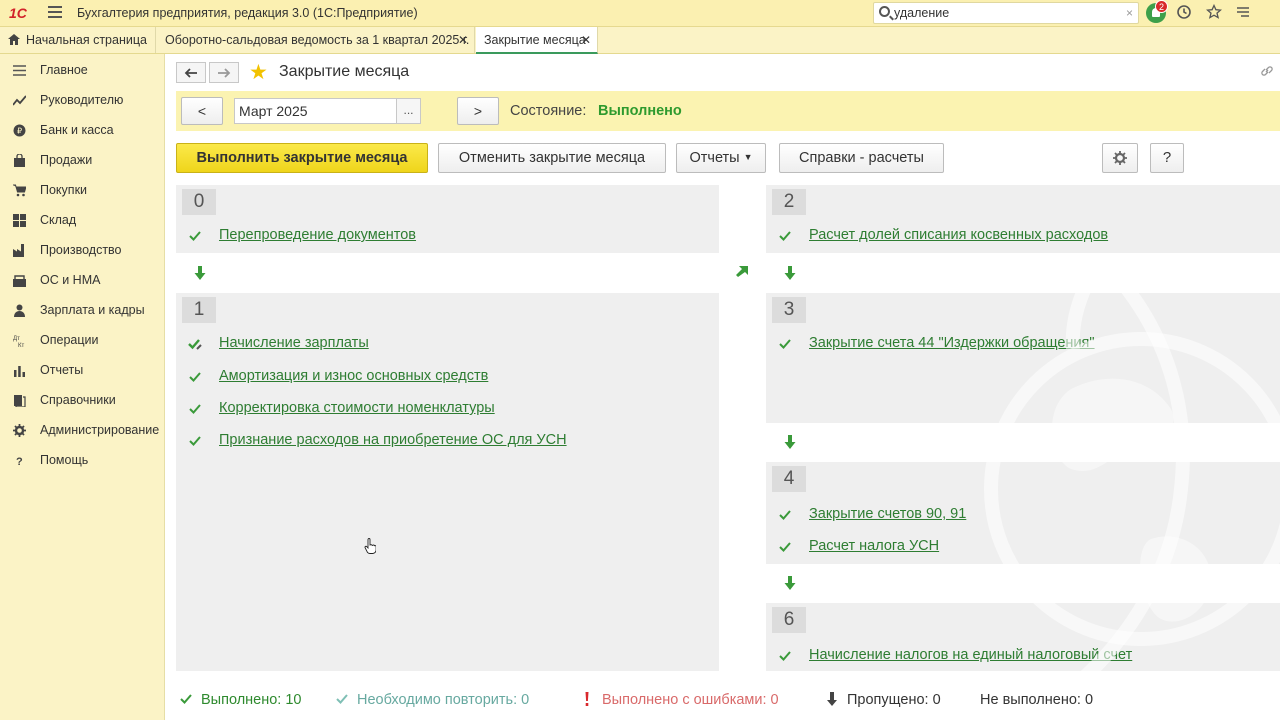  What do you see at coordinates (18, 250) in the screenshot?
I see `factory-icon` at bounding box center [18, 250].